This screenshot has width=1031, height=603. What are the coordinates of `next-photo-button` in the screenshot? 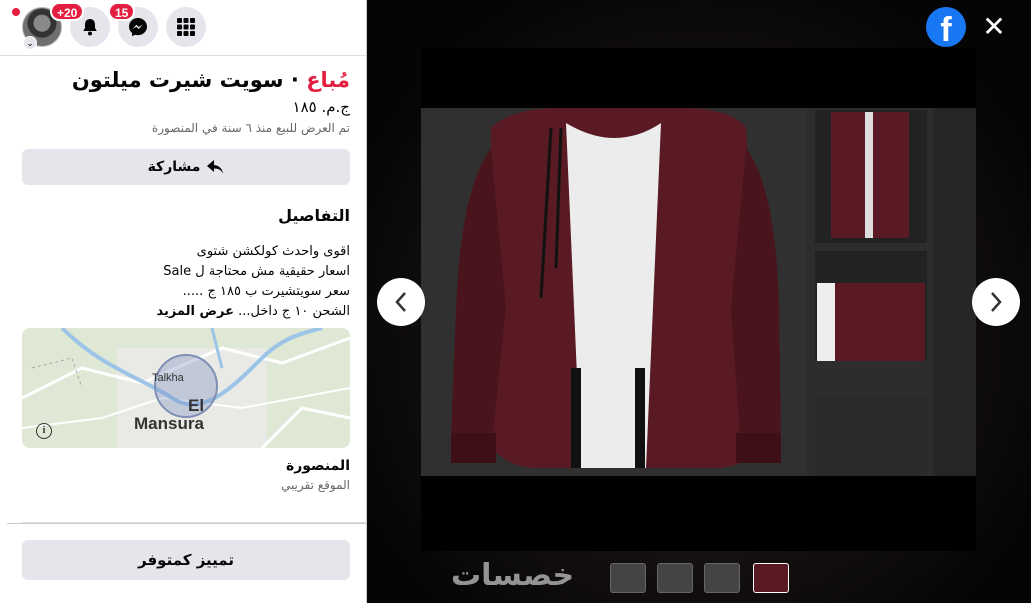 It's located at (996, 302).